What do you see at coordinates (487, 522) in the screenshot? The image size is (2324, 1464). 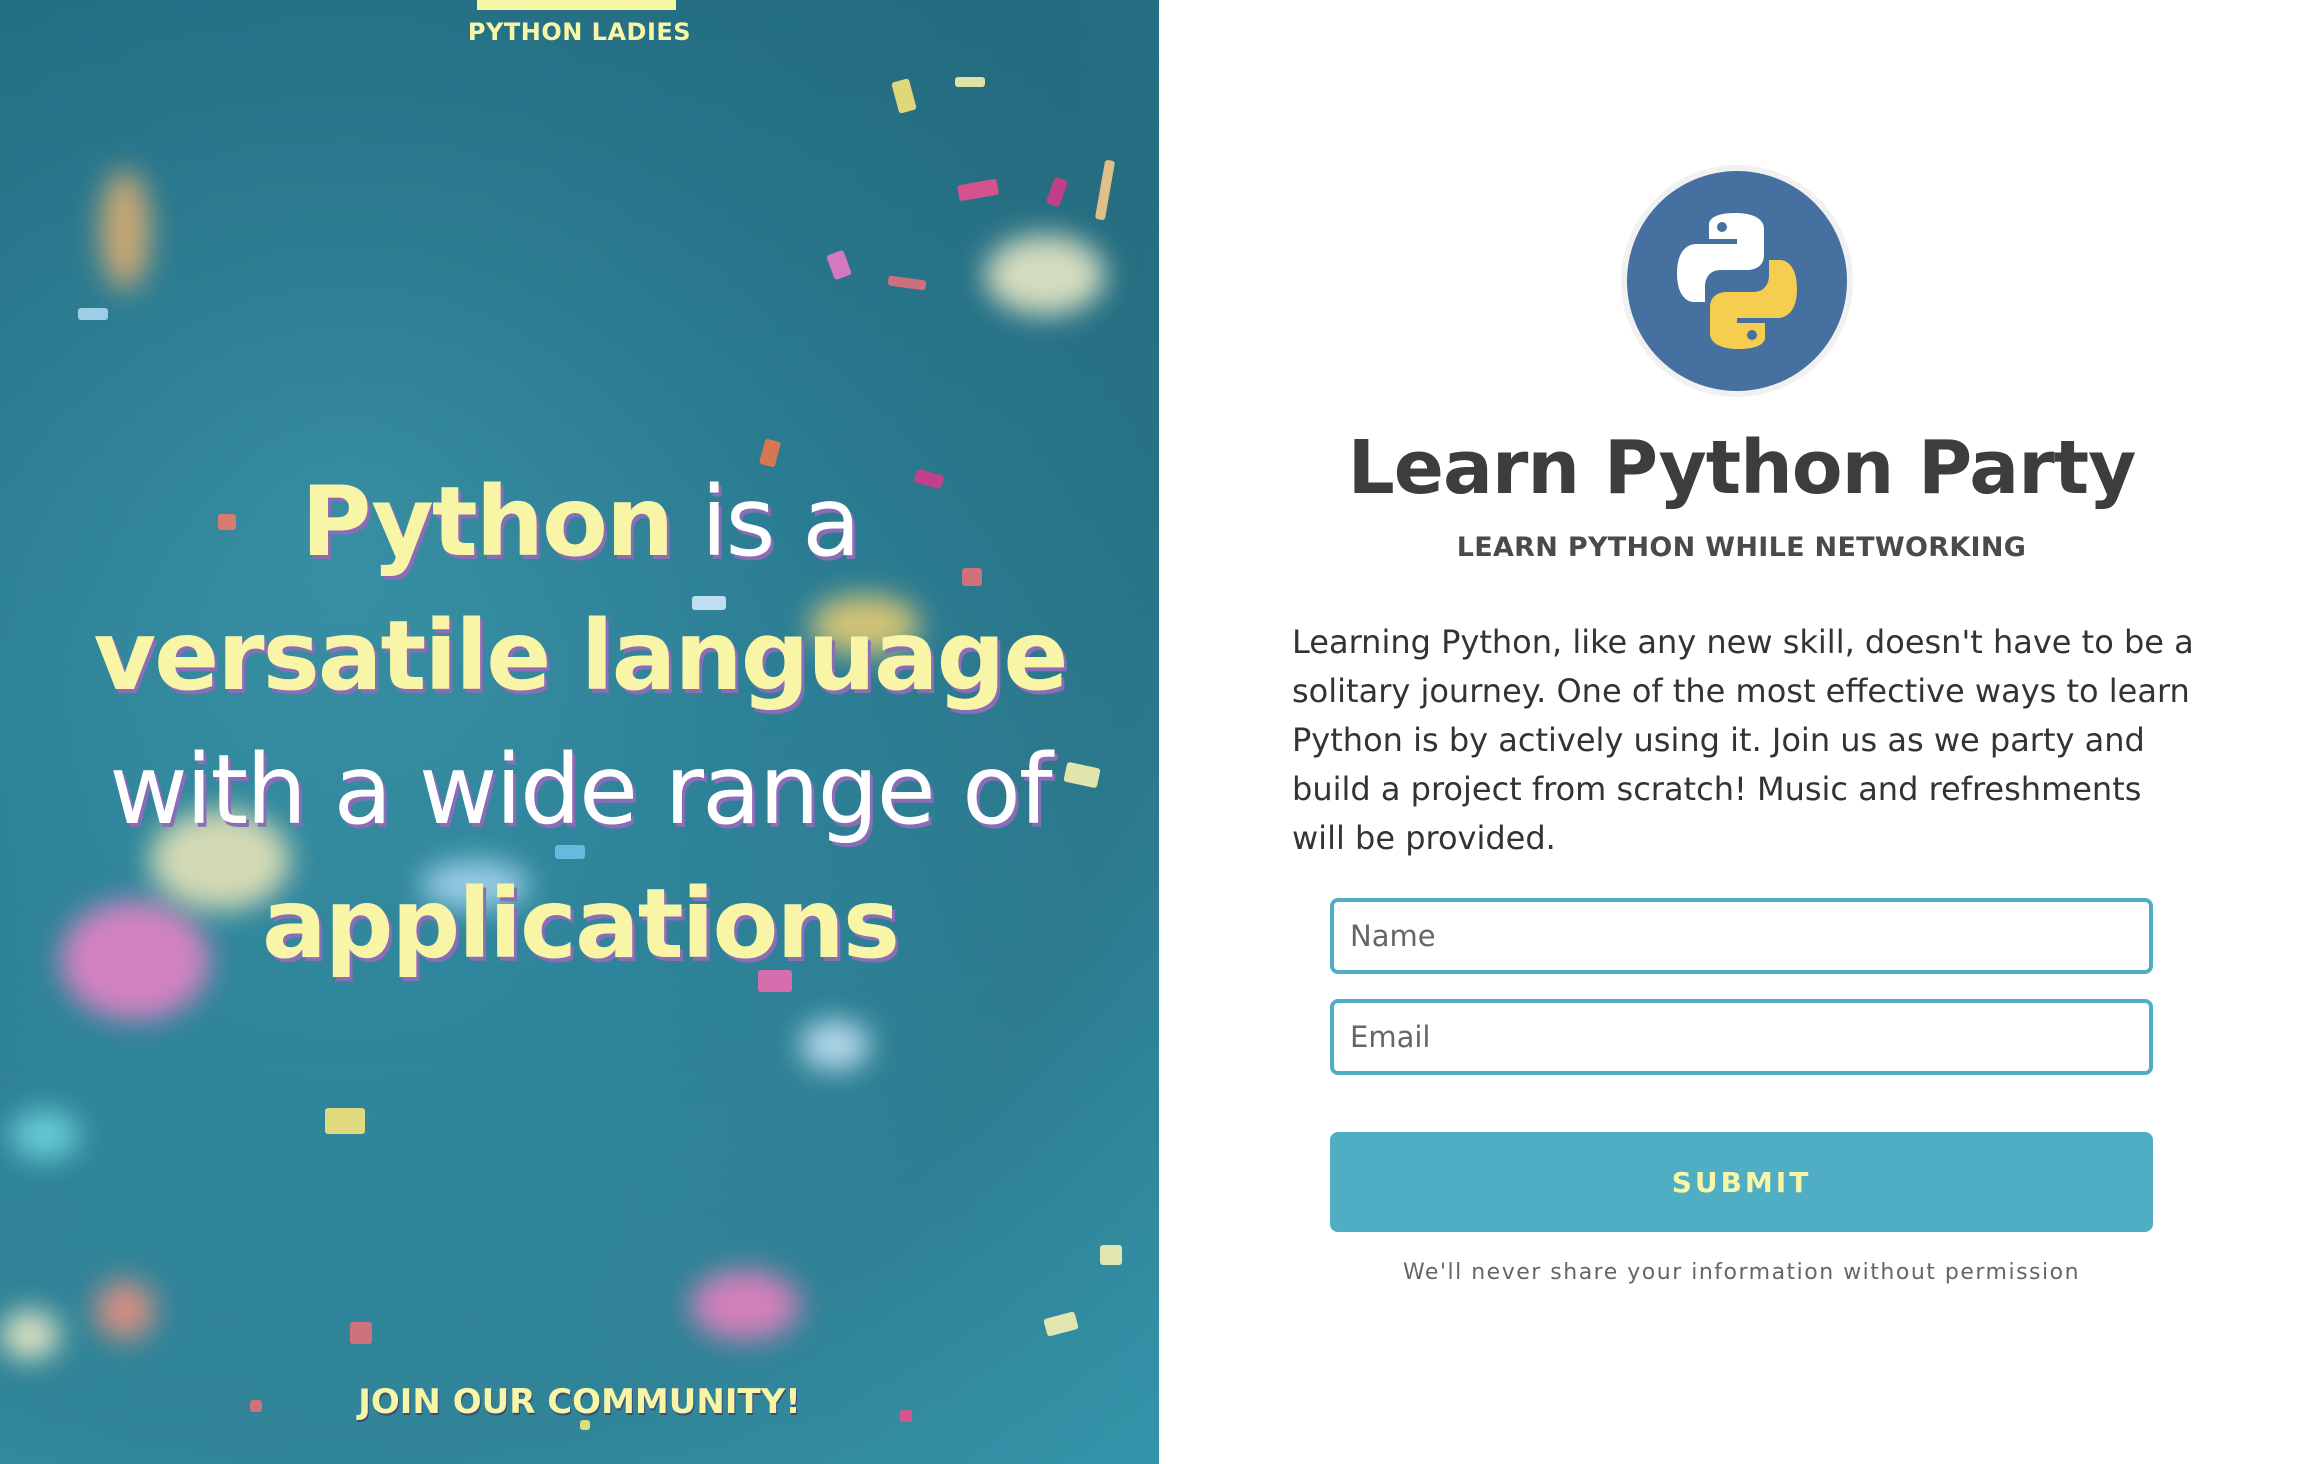 I see `headline-highlight: Python` at bounding box center [487, 522].